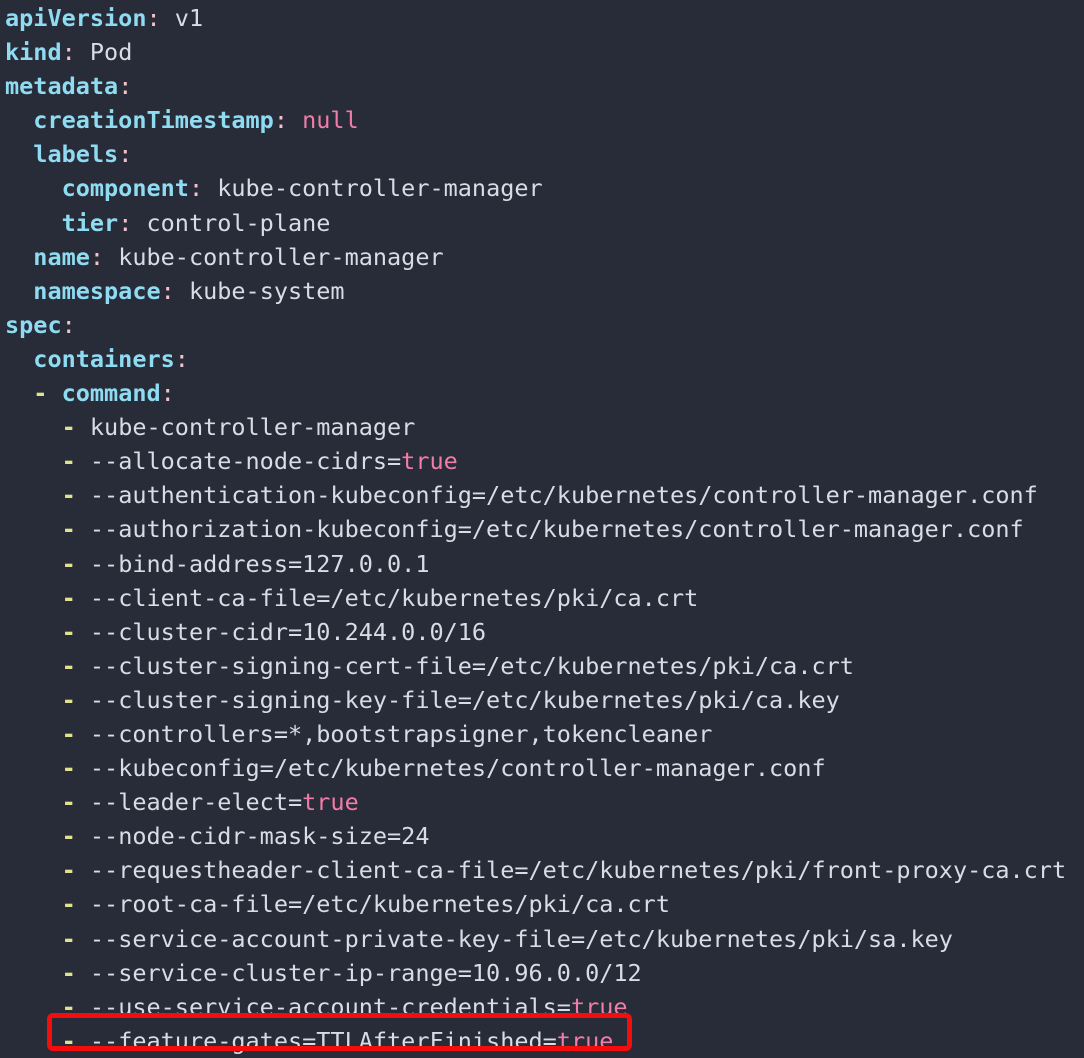  I want to click on code-line: kind: Pod, so click(544, 52).